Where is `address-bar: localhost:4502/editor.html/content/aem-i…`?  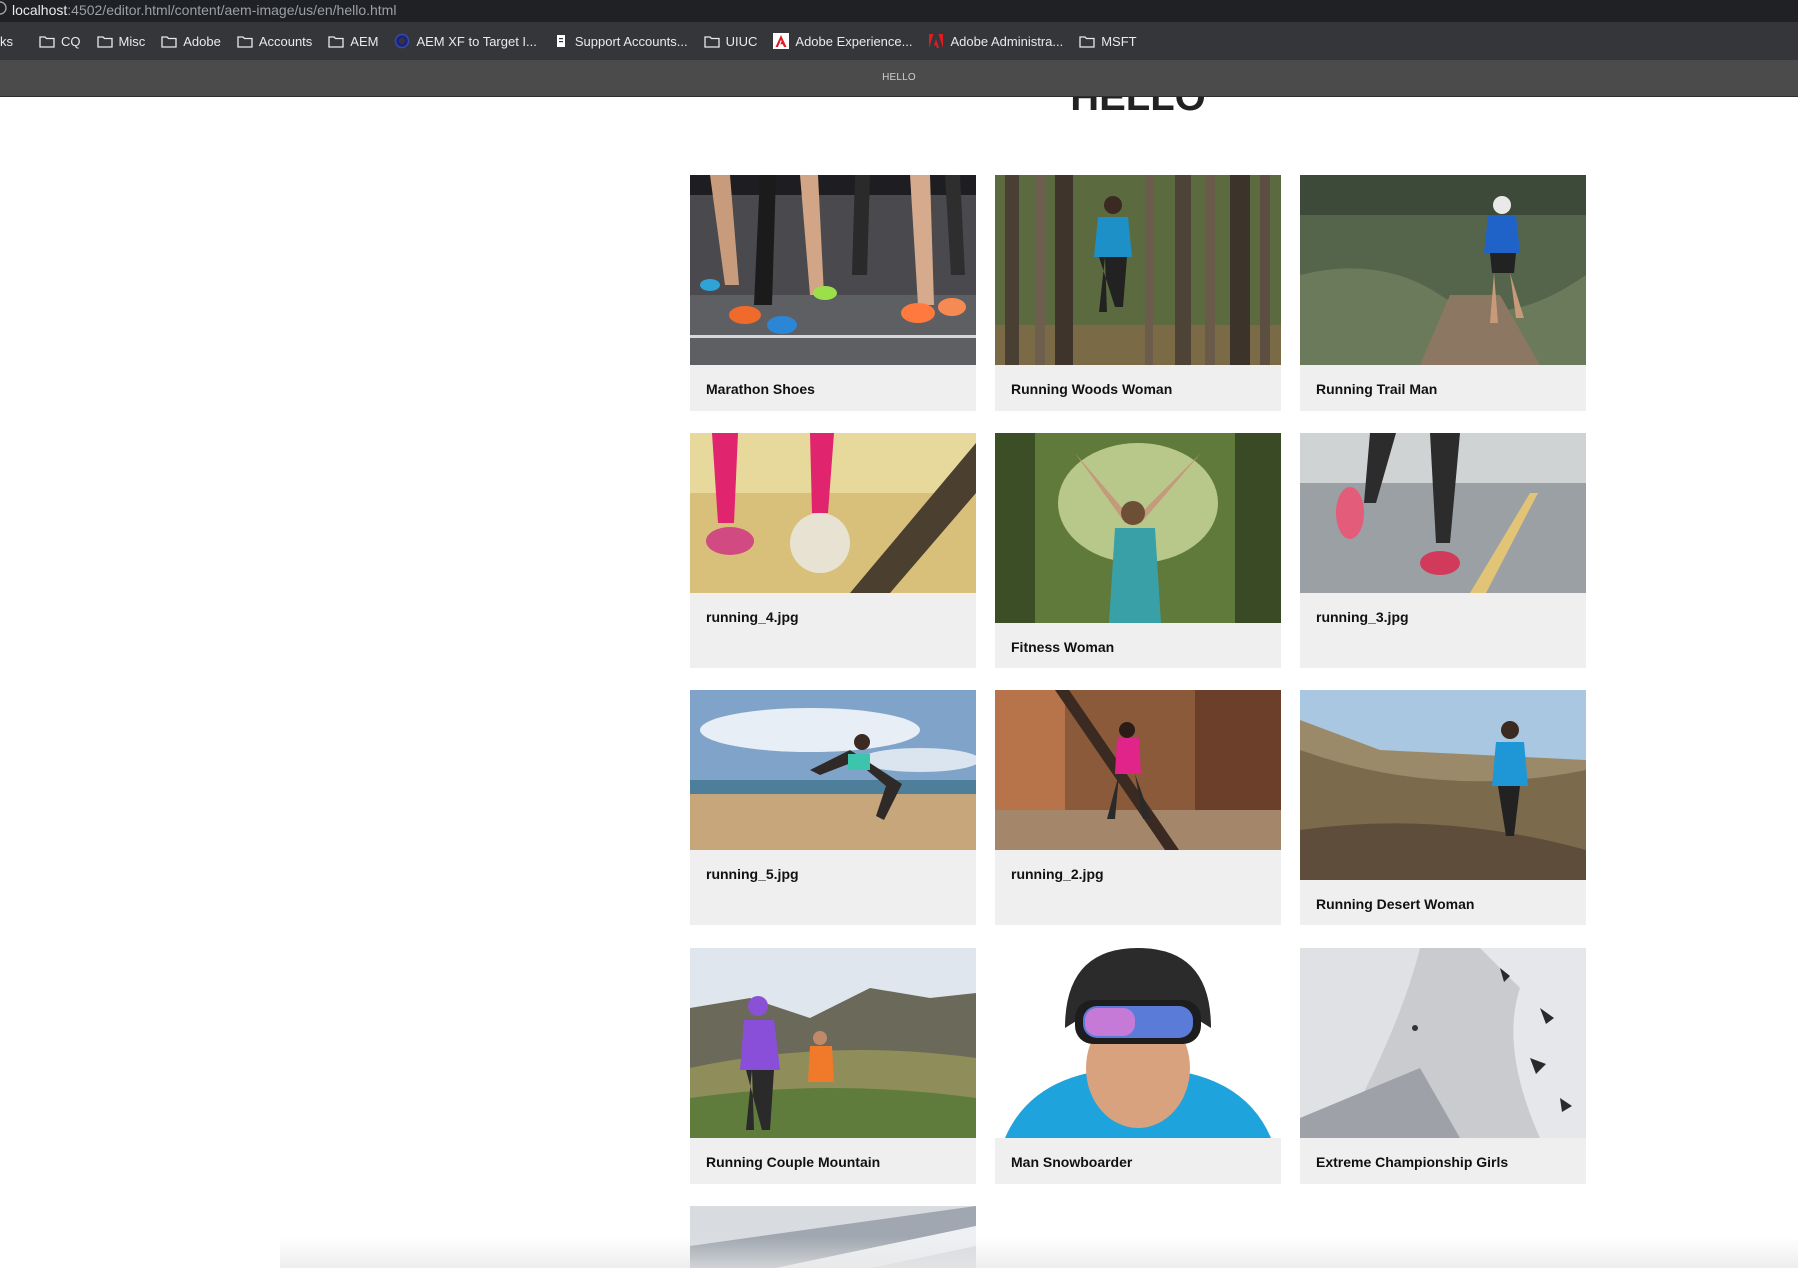
address-bar: localhost:4502/editor.html/content/aem-i… is located at coordinates (899, 11).